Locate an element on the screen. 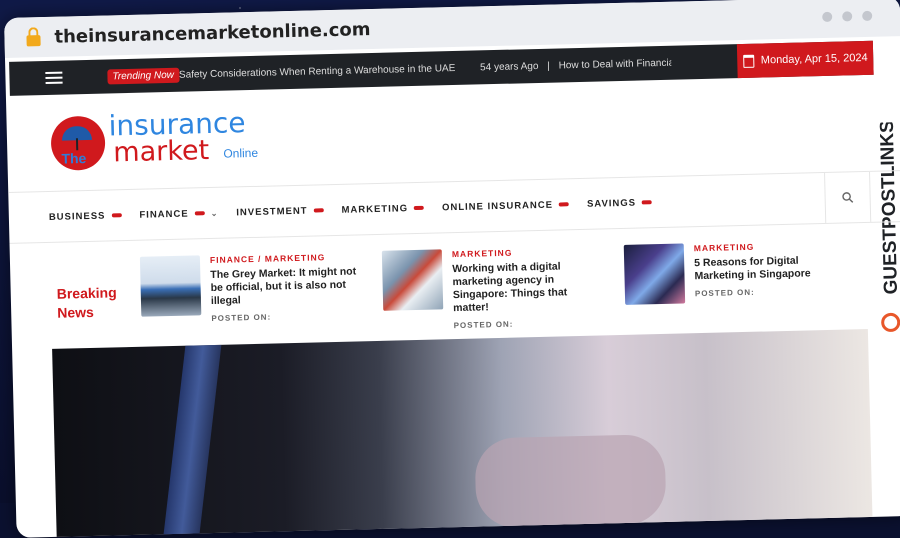  umbrella-logo-icon: The is located at coordinates (78, 143).